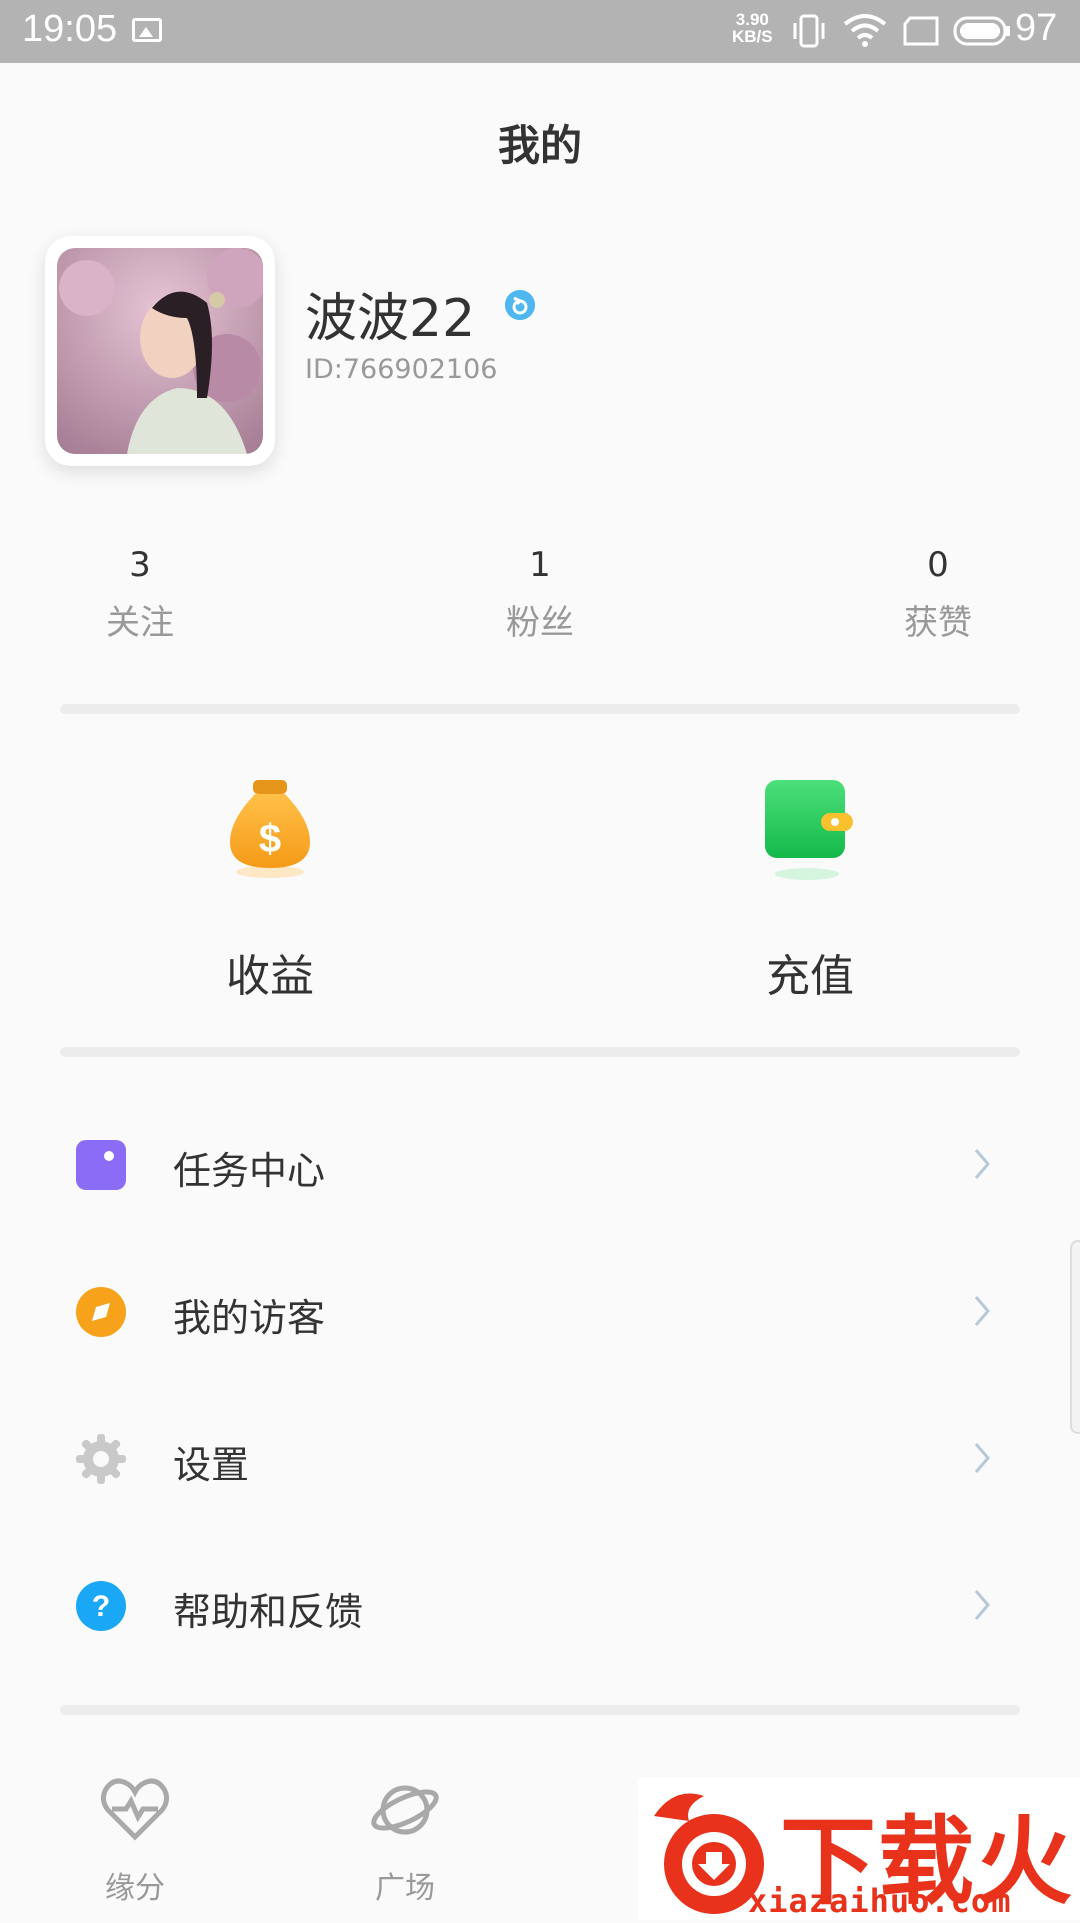  I want to click on vibrate-icon, so click(809, 31).